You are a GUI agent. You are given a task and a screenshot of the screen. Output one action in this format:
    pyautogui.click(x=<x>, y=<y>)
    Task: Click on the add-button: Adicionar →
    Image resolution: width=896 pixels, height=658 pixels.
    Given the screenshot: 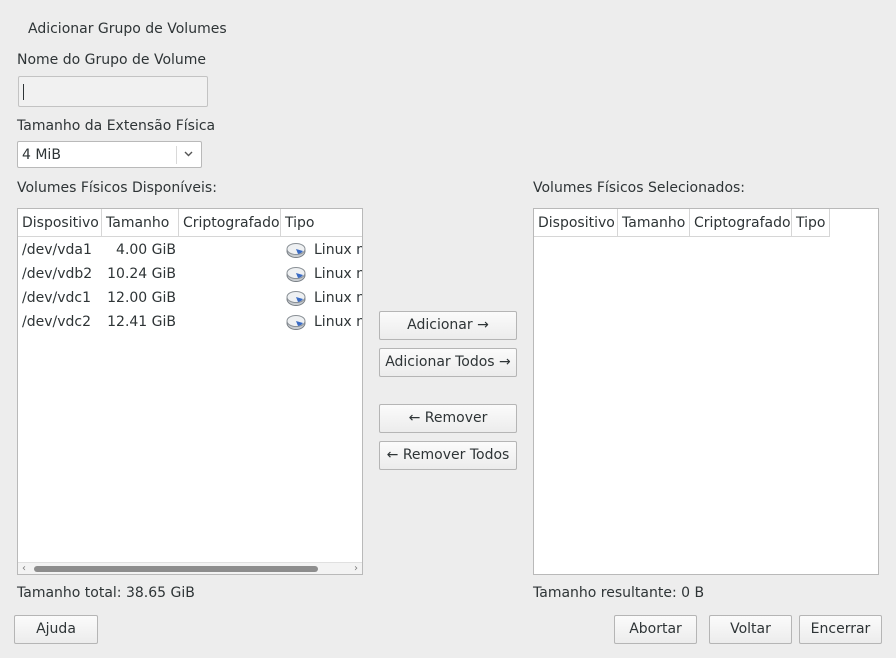 What is the action you would take?
    pyautogui.click(x=448, y=325)
    